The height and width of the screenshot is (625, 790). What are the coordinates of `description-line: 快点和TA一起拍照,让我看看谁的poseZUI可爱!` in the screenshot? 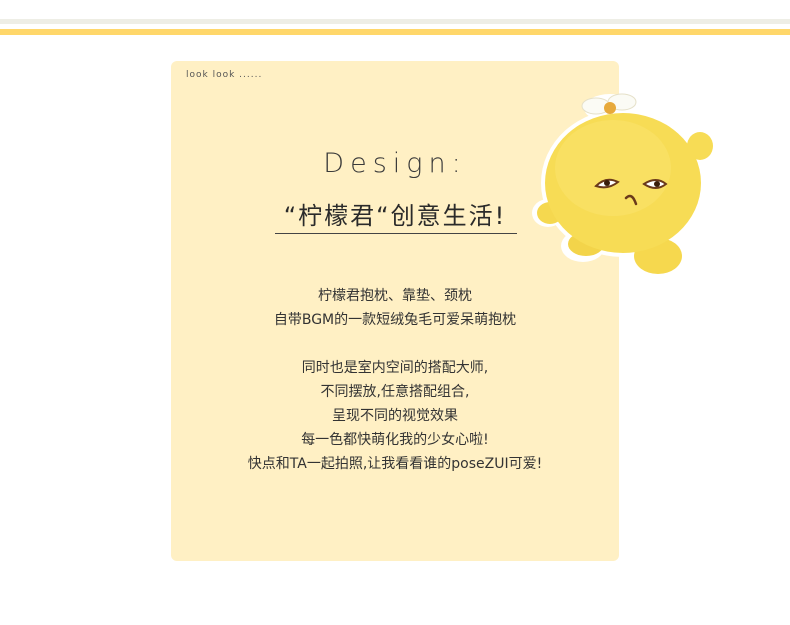 It's located at (395, 464).